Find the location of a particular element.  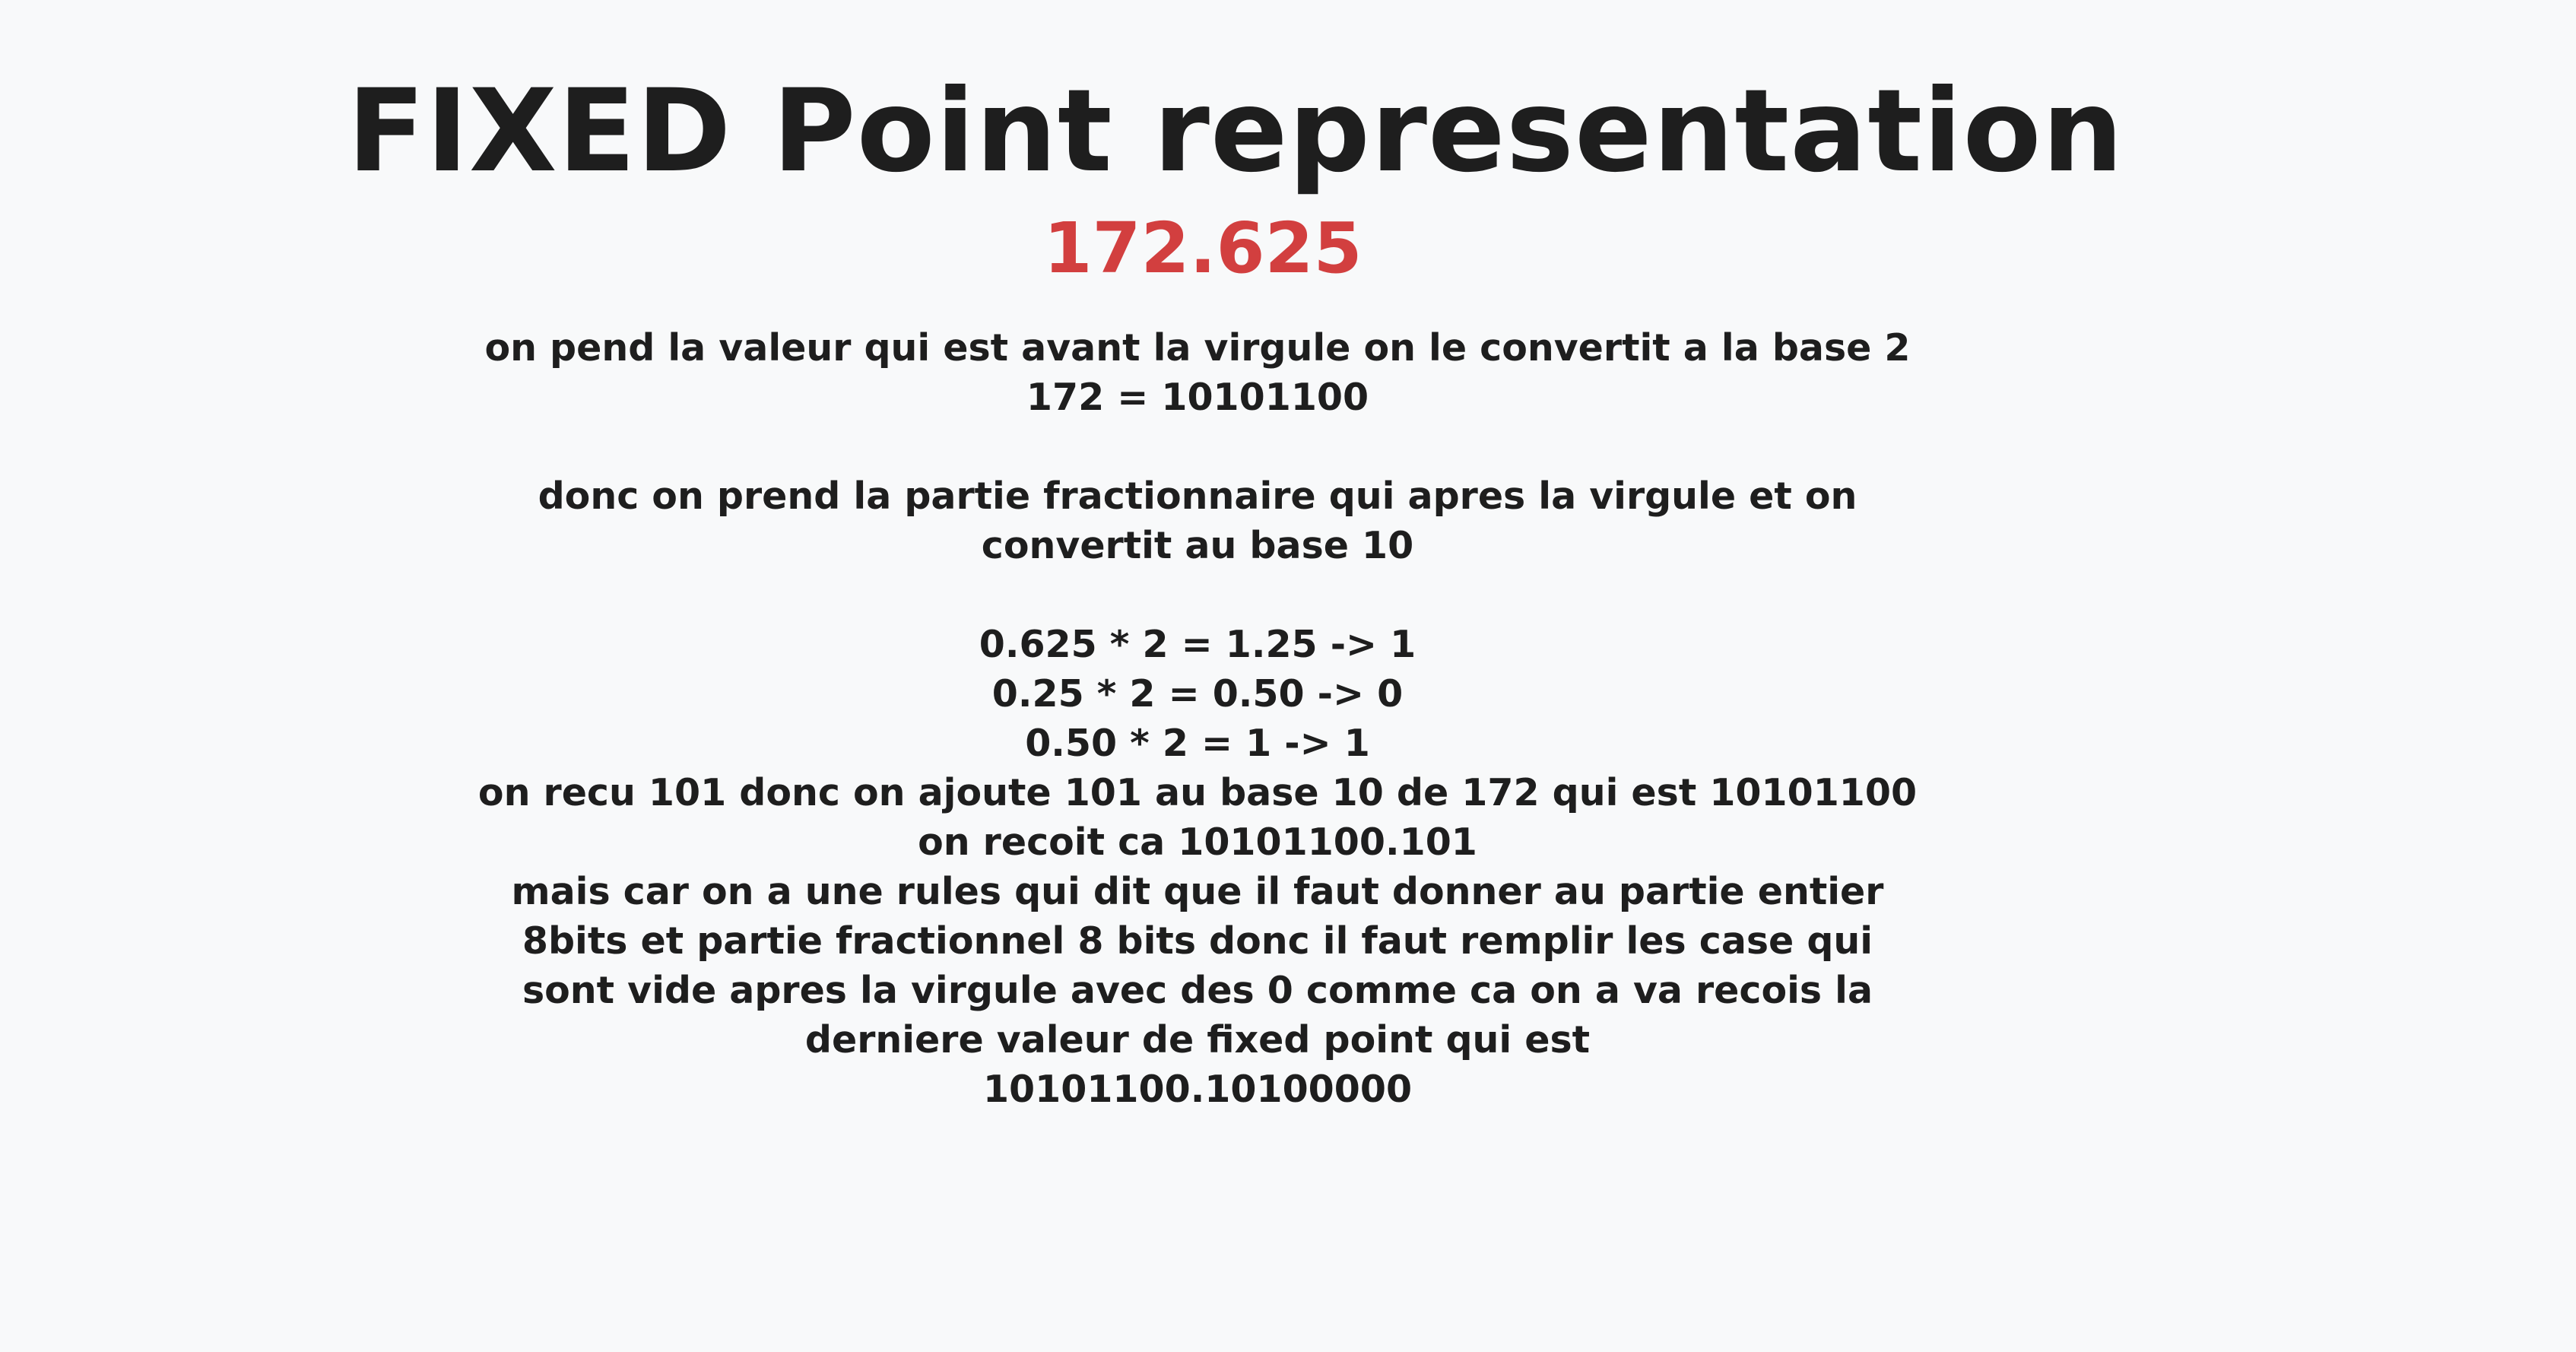

text-line: 172 = 10101100 is located at coordinates (1197, 397).